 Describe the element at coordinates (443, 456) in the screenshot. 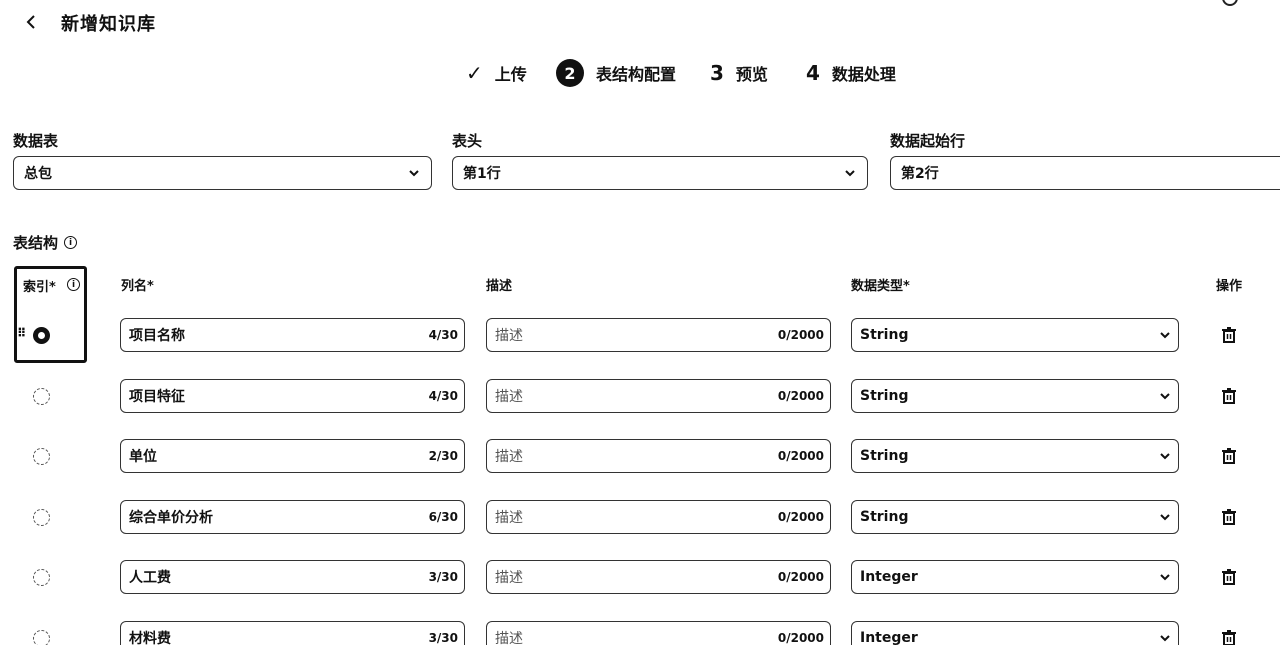

I see `char-counter: 2/30` at that location.